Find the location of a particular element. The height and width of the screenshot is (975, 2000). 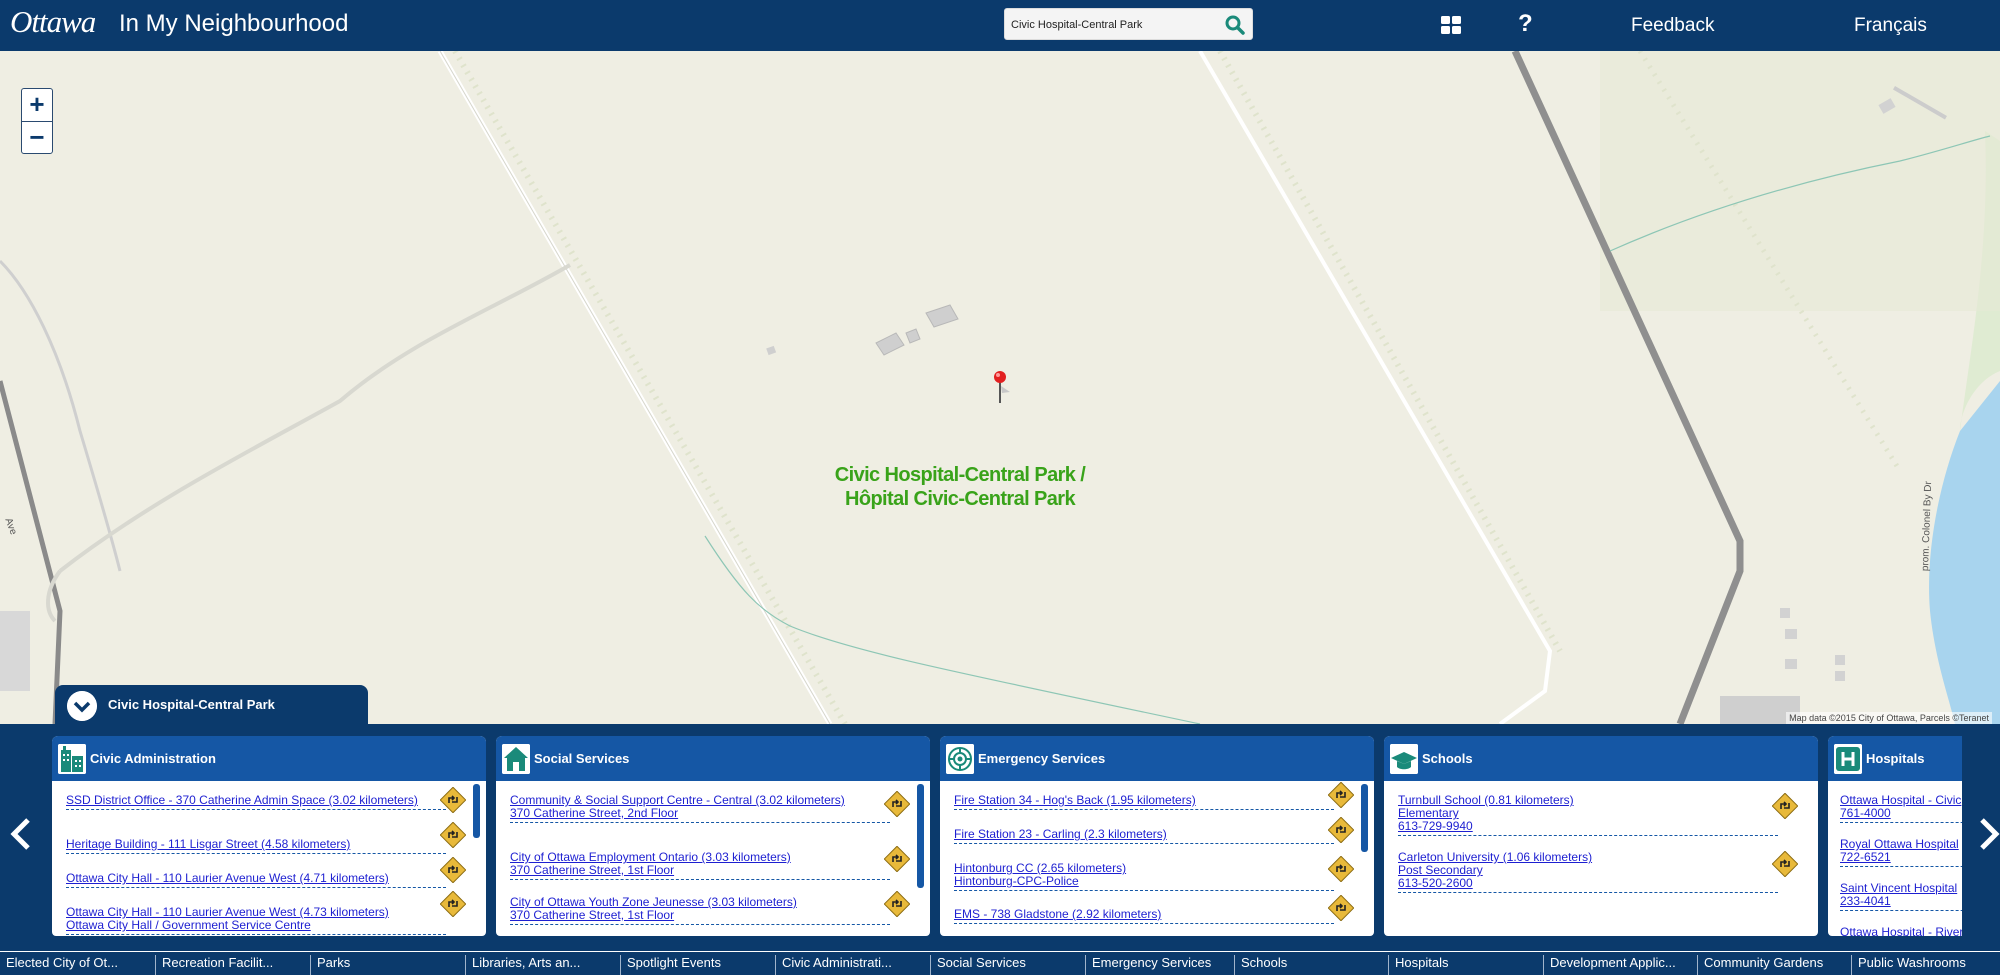

hospital-icon is located at coordinates (1848, 759).